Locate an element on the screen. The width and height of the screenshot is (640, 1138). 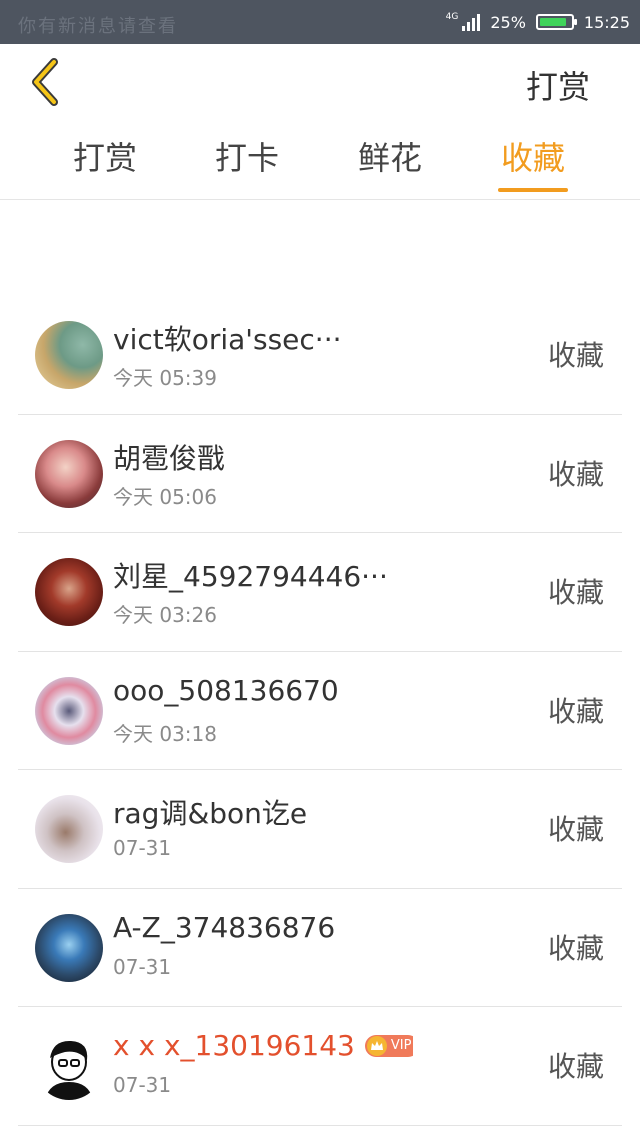
back-button is located at coordinates (45, 82).